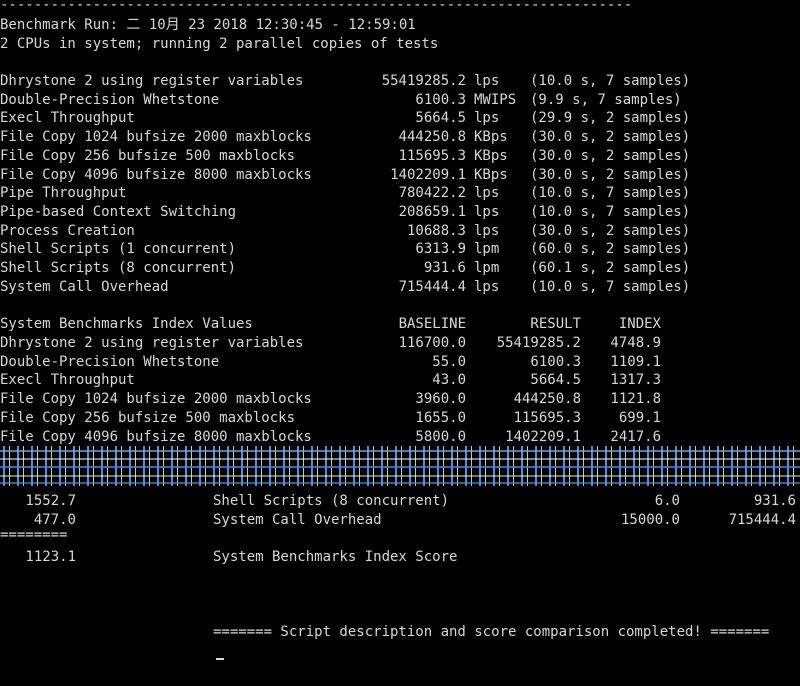 Image resolution: width=800 pixels, height=686 pixels. I want to click on index-row-baseline: 1655.0, so click(440, 417).